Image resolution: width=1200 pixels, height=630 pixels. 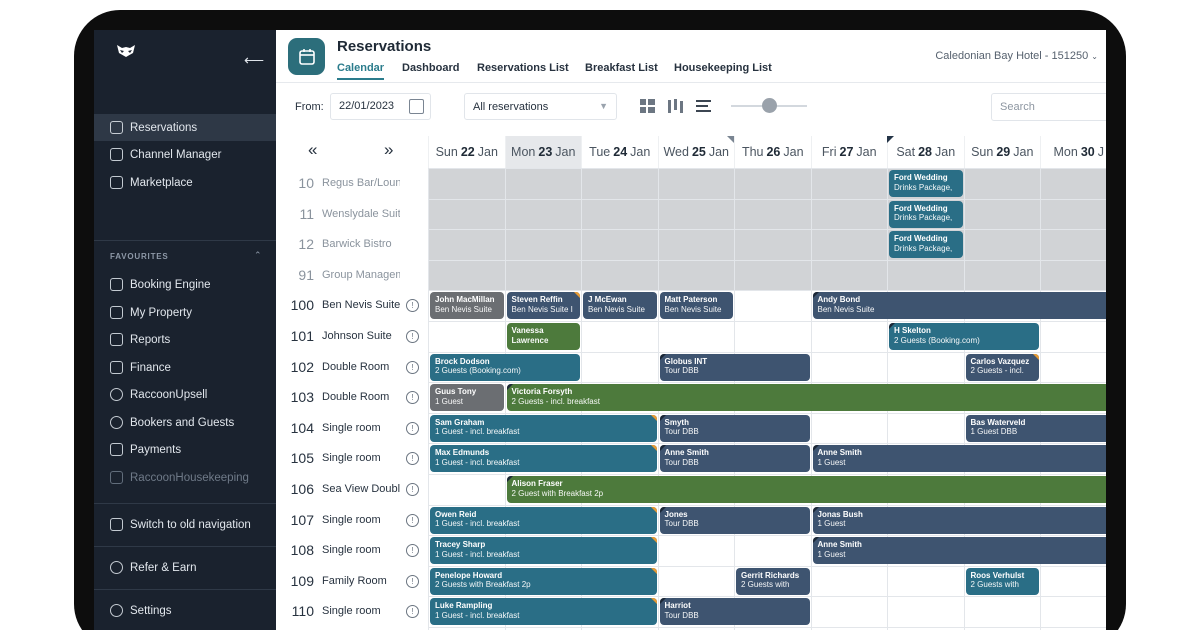 What do you see at coordinates (621, 68) in the screenshot?
I see `tab-breakfast-list: Breakfast List` at bounding box center [621, 68].